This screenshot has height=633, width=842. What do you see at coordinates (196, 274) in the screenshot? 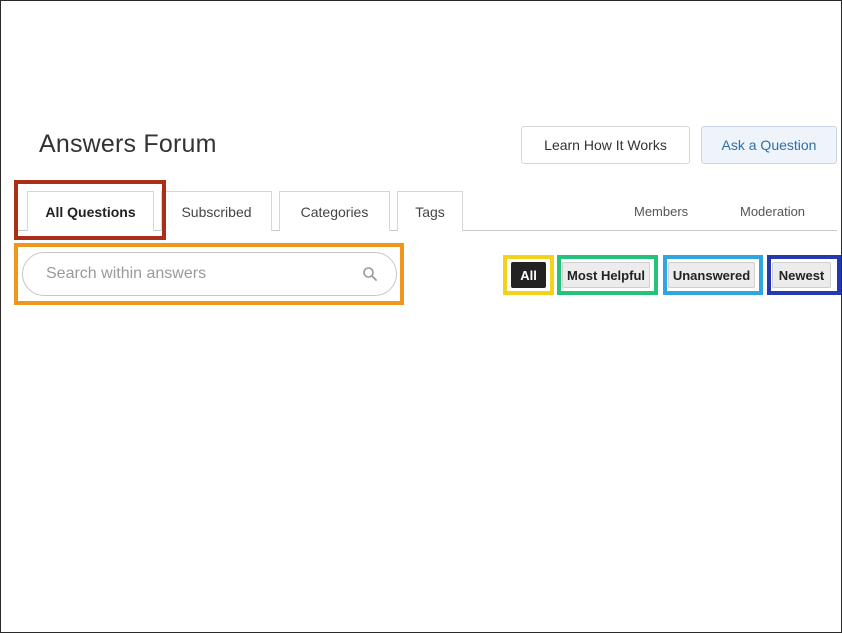
I see `search-input` at bounding box center [196, 274].